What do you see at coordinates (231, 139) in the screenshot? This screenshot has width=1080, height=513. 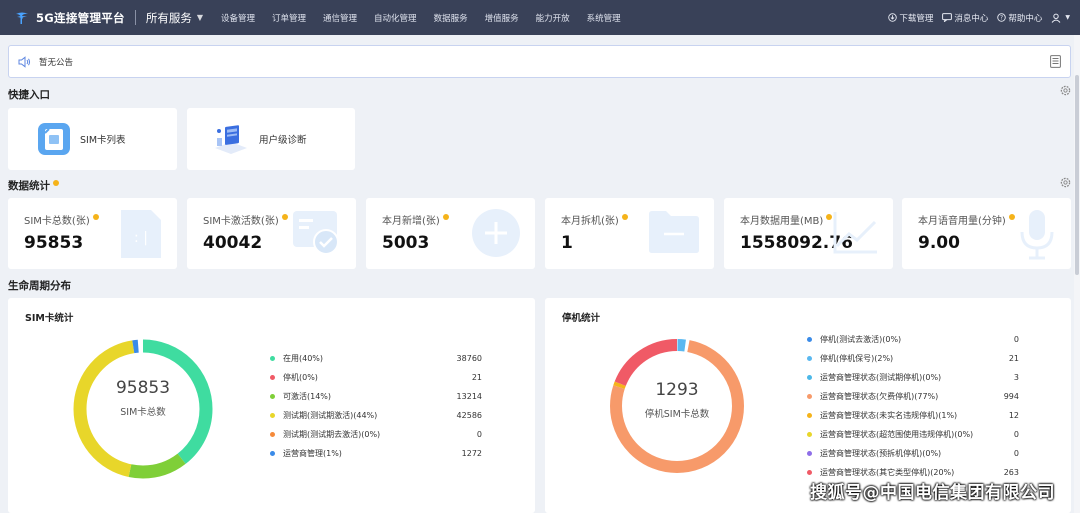 I see `diagnosis-icon` at bounding box center [231, 139].